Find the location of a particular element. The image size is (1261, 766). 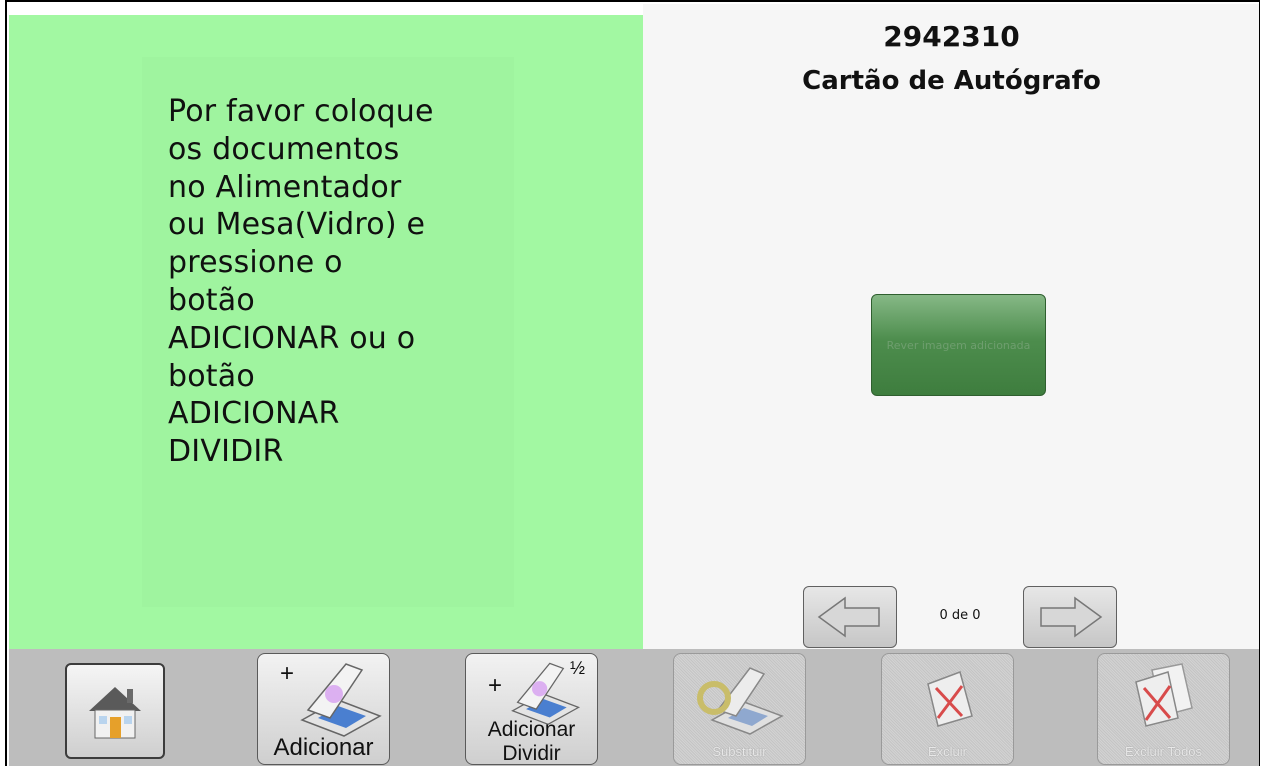

delete-button: Excluir is located at coordinates (947, 709).